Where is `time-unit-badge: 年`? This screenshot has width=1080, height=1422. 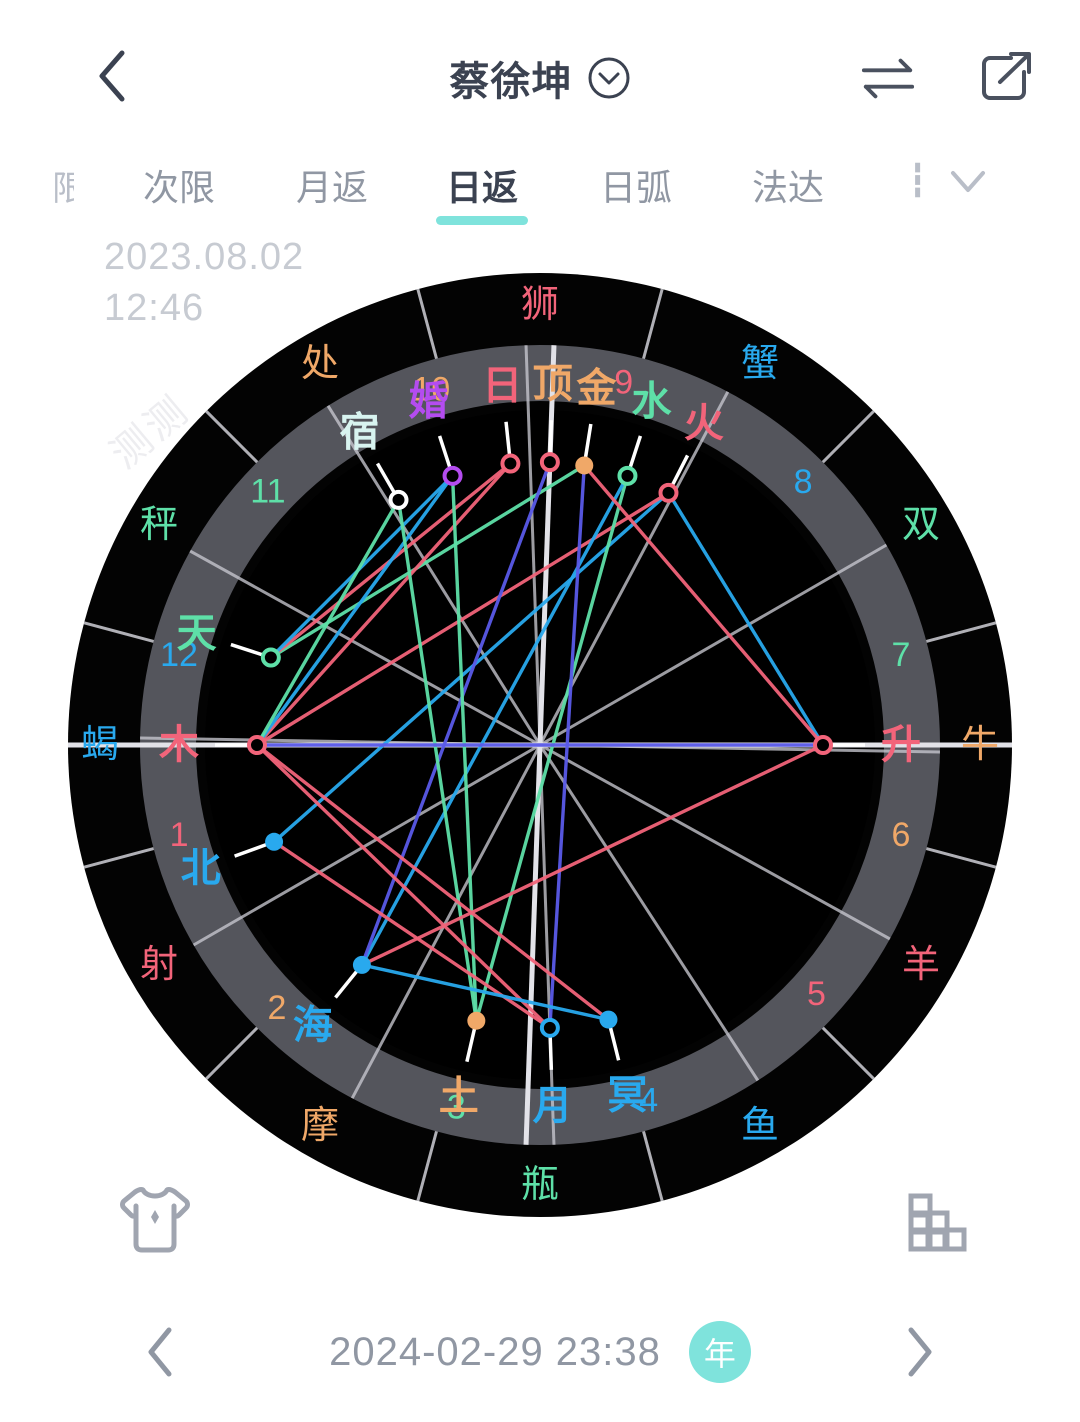
time-unit-badge: 年 is located at coordinates (719, 1352).